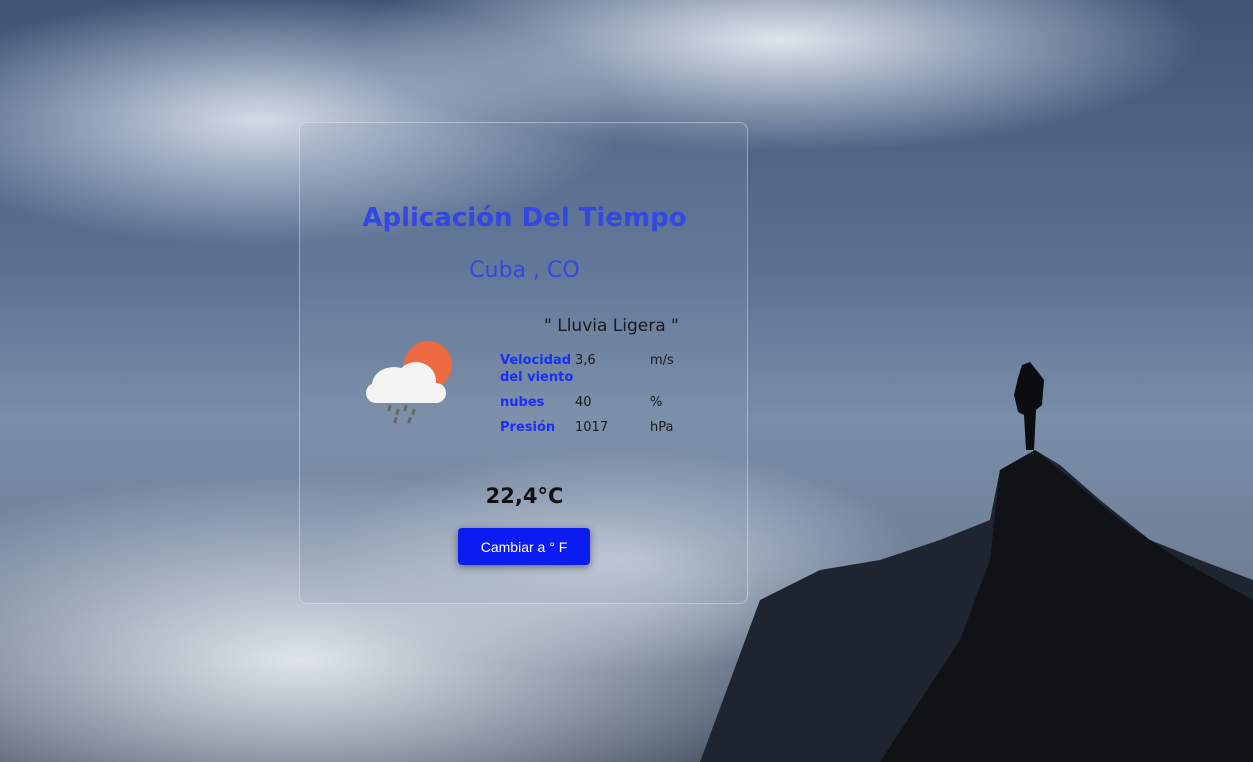 The height and width of the screenshot is (762, 1253). I want to click on detail-row-wind: Velocidad del viento 3,6 m/s, so click(600, 369).